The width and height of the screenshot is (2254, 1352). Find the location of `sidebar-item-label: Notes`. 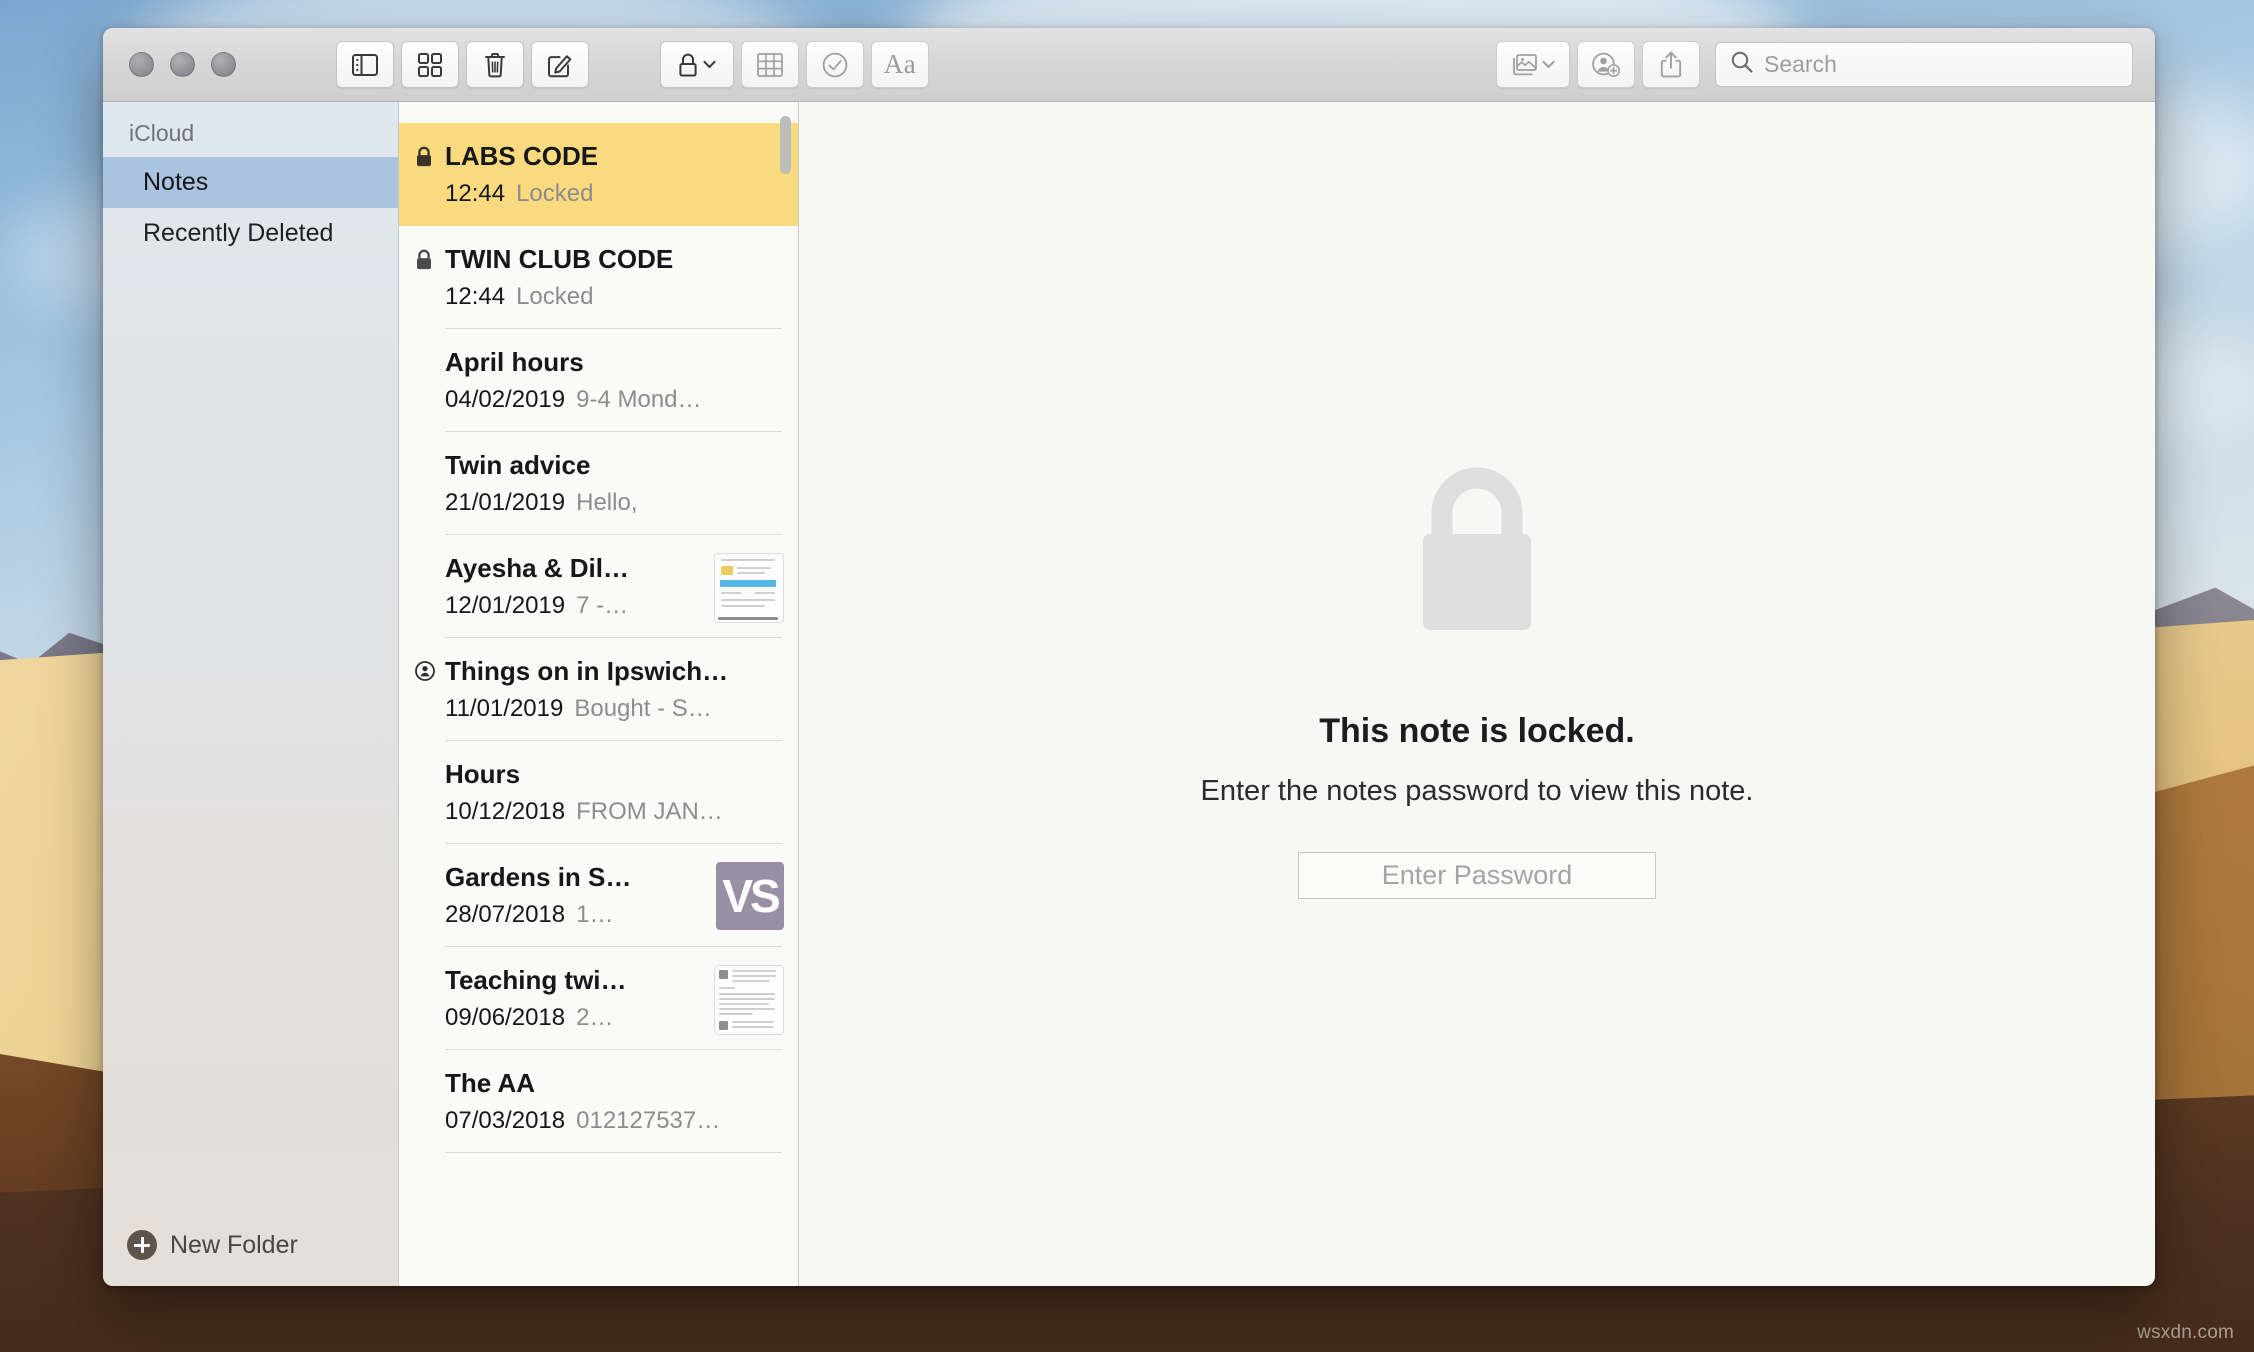

sidebar-item-label: Notes is located at coordinates (176, 182).